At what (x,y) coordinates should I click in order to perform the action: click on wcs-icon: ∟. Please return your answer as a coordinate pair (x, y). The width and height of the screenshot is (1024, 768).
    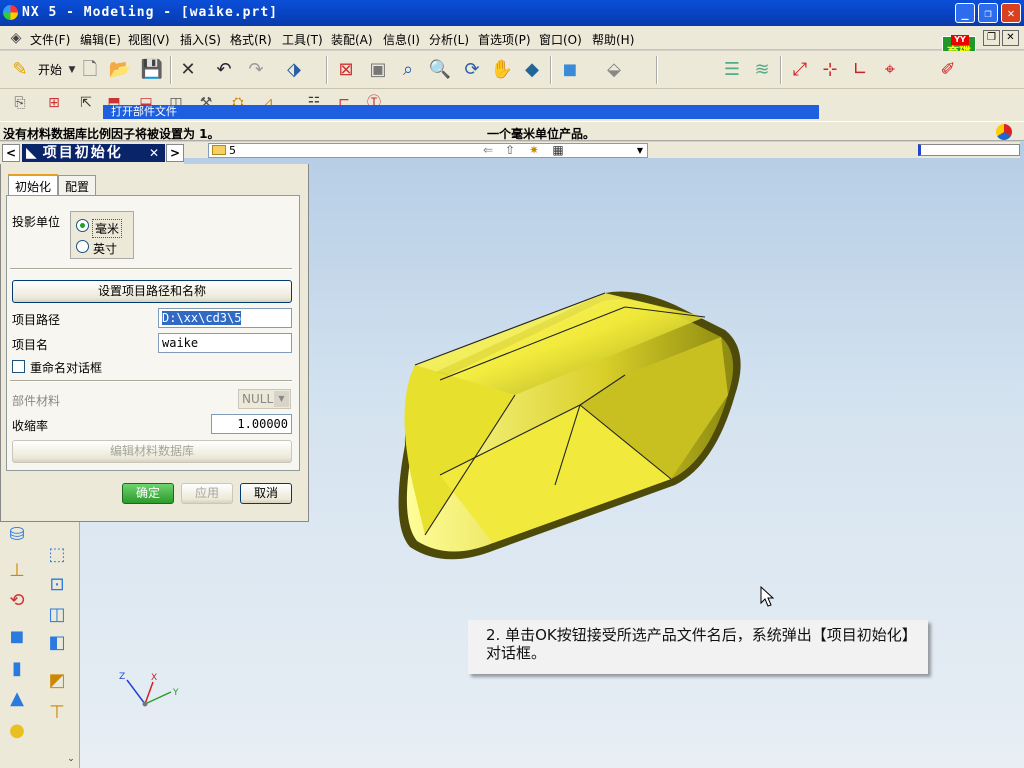
    Looking at the image, I should click on (860, 70).